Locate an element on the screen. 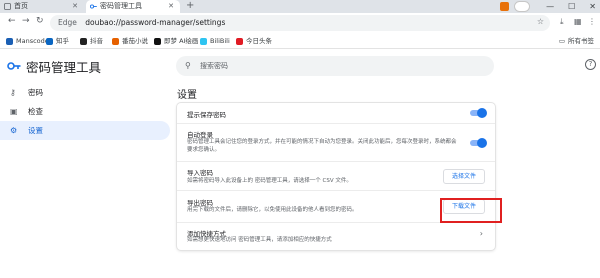 This screenshot has width=600, height=278. setting-title: 导入密码 is located at coordinates (200, 173).